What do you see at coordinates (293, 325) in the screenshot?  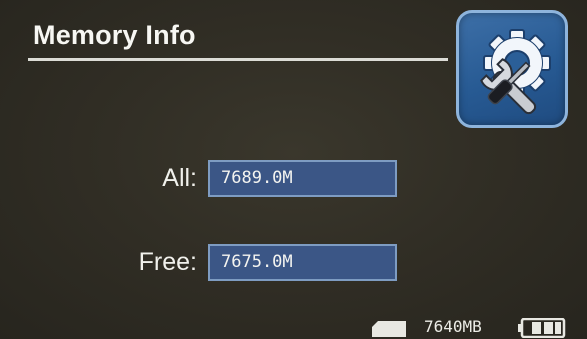 I see `status-bar: 7640MB` at bounding box center [293, 325].